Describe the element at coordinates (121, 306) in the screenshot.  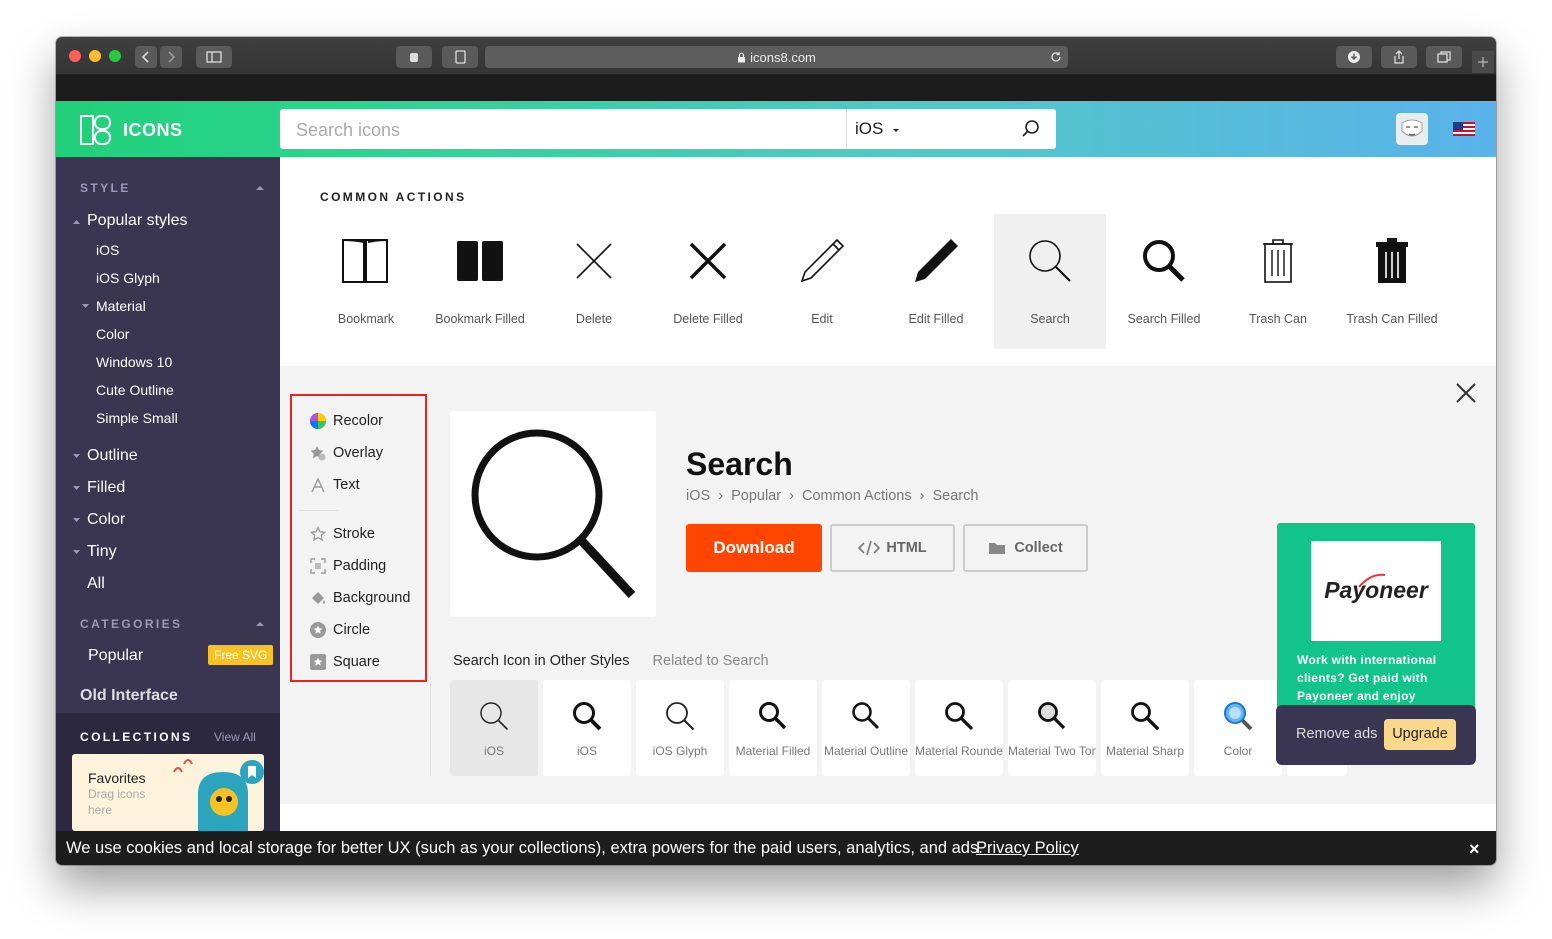
I see `sidebar-item-material: Material` at that location.